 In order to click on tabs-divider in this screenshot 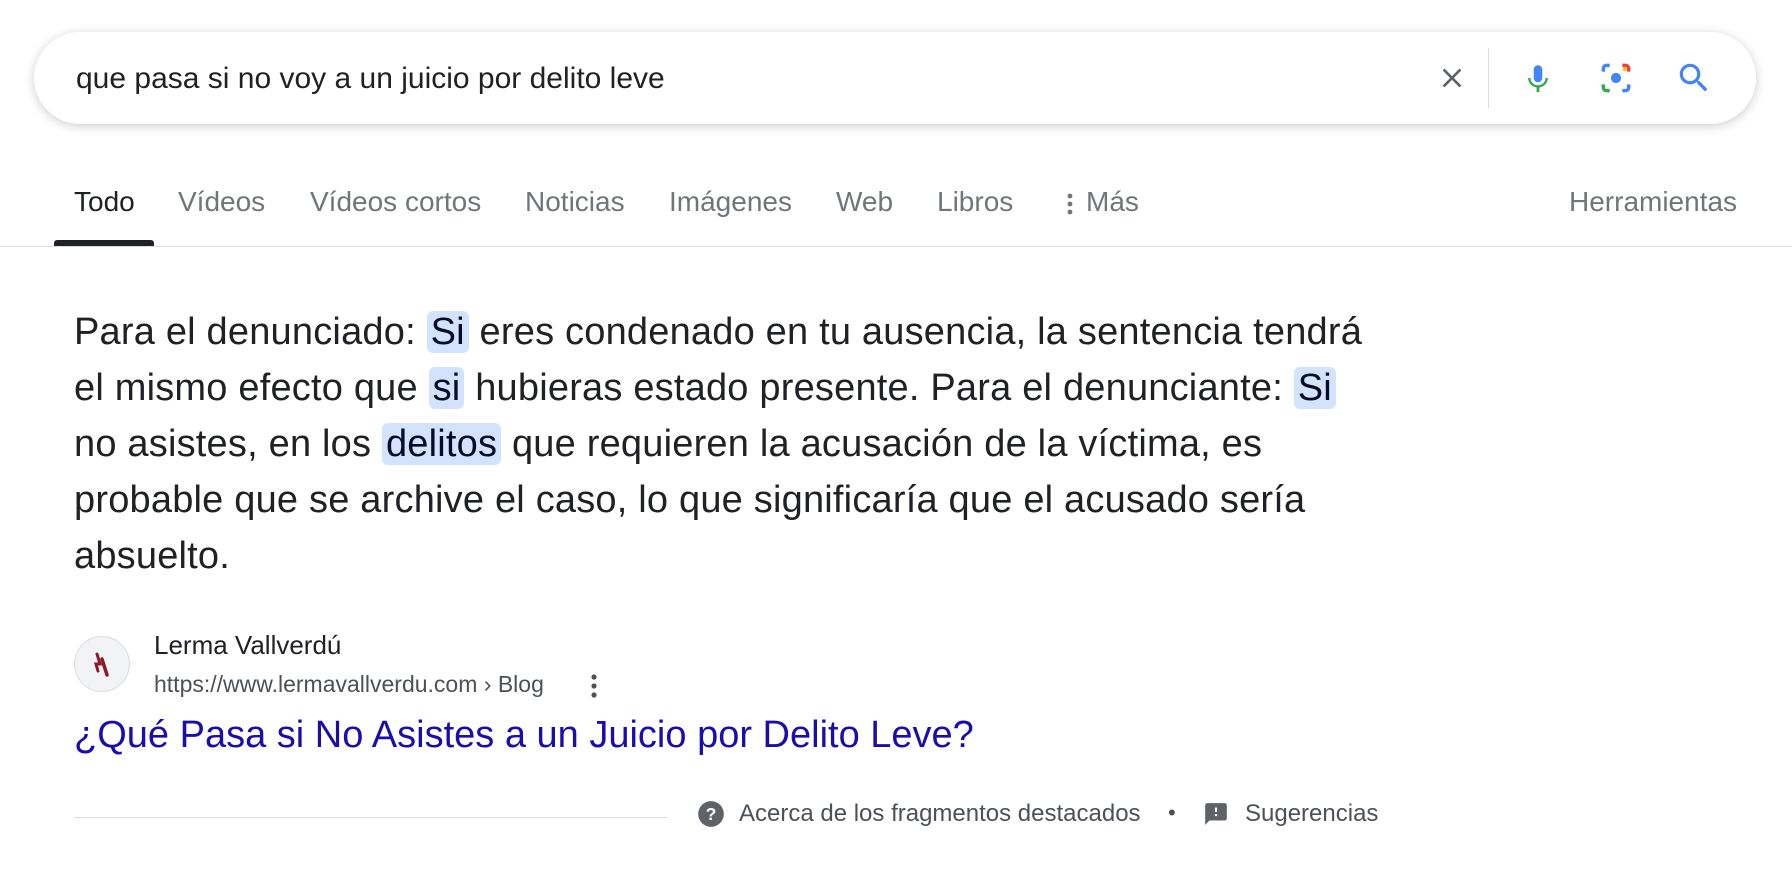, I will do `click(896, 246)`.